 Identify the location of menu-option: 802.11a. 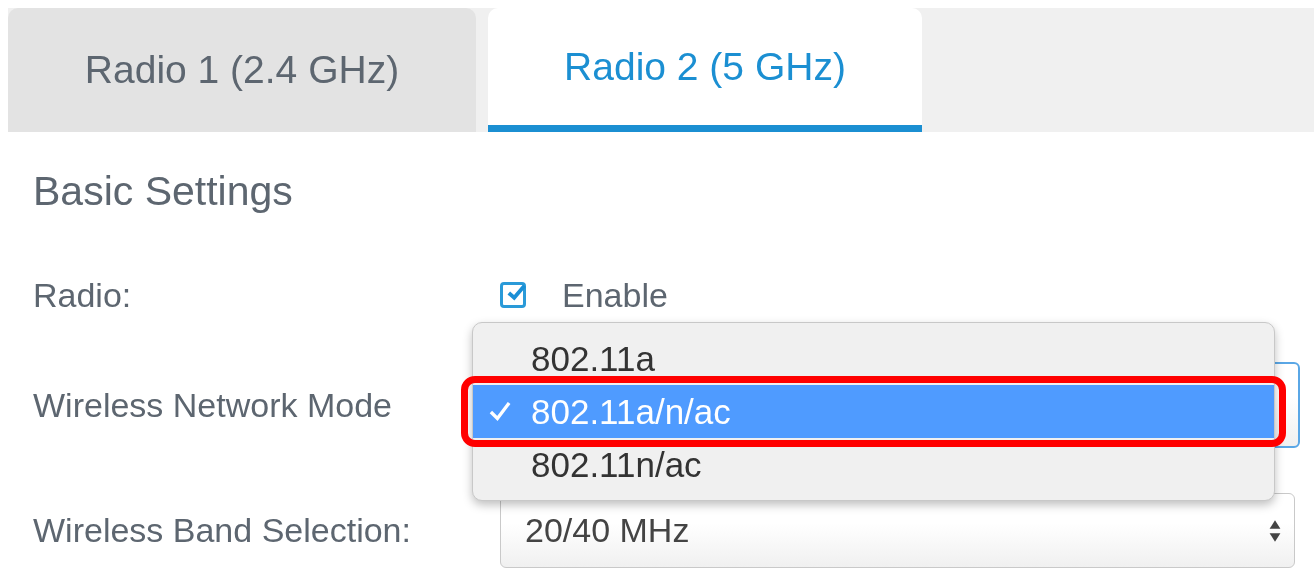
(873, 358).